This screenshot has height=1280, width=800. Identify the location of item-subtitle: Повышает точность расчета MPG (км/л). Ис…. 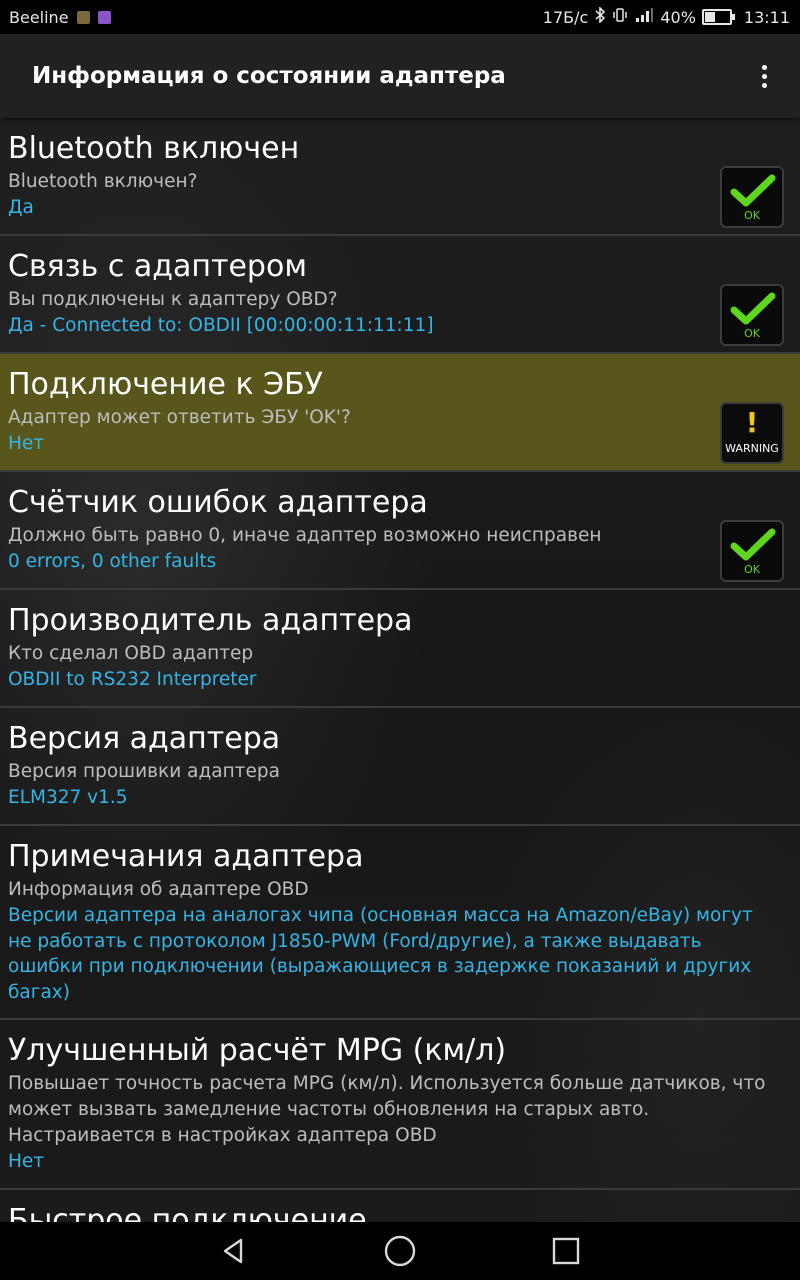
(387, 1109).